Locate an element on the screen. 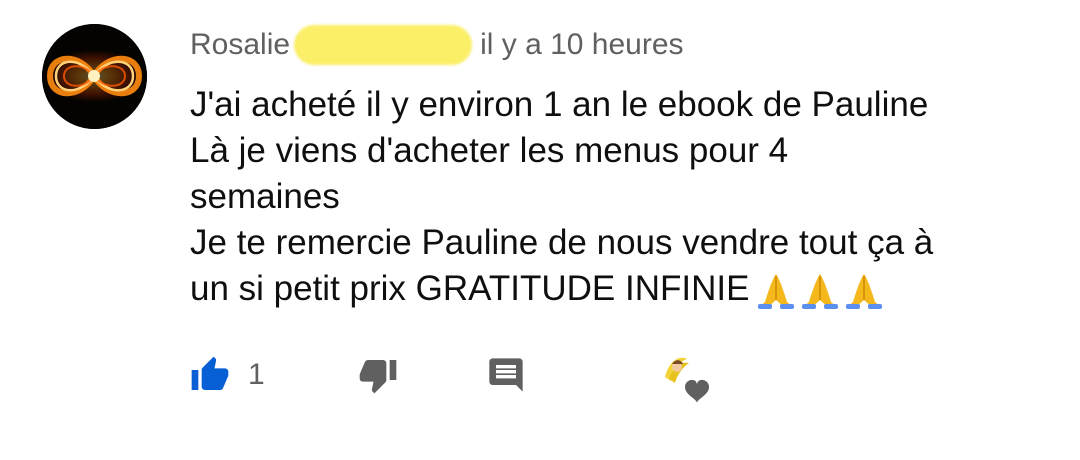 This screenshot has width=1080, height=460. author-name: Rosalie is located at coordinates (240, 45).